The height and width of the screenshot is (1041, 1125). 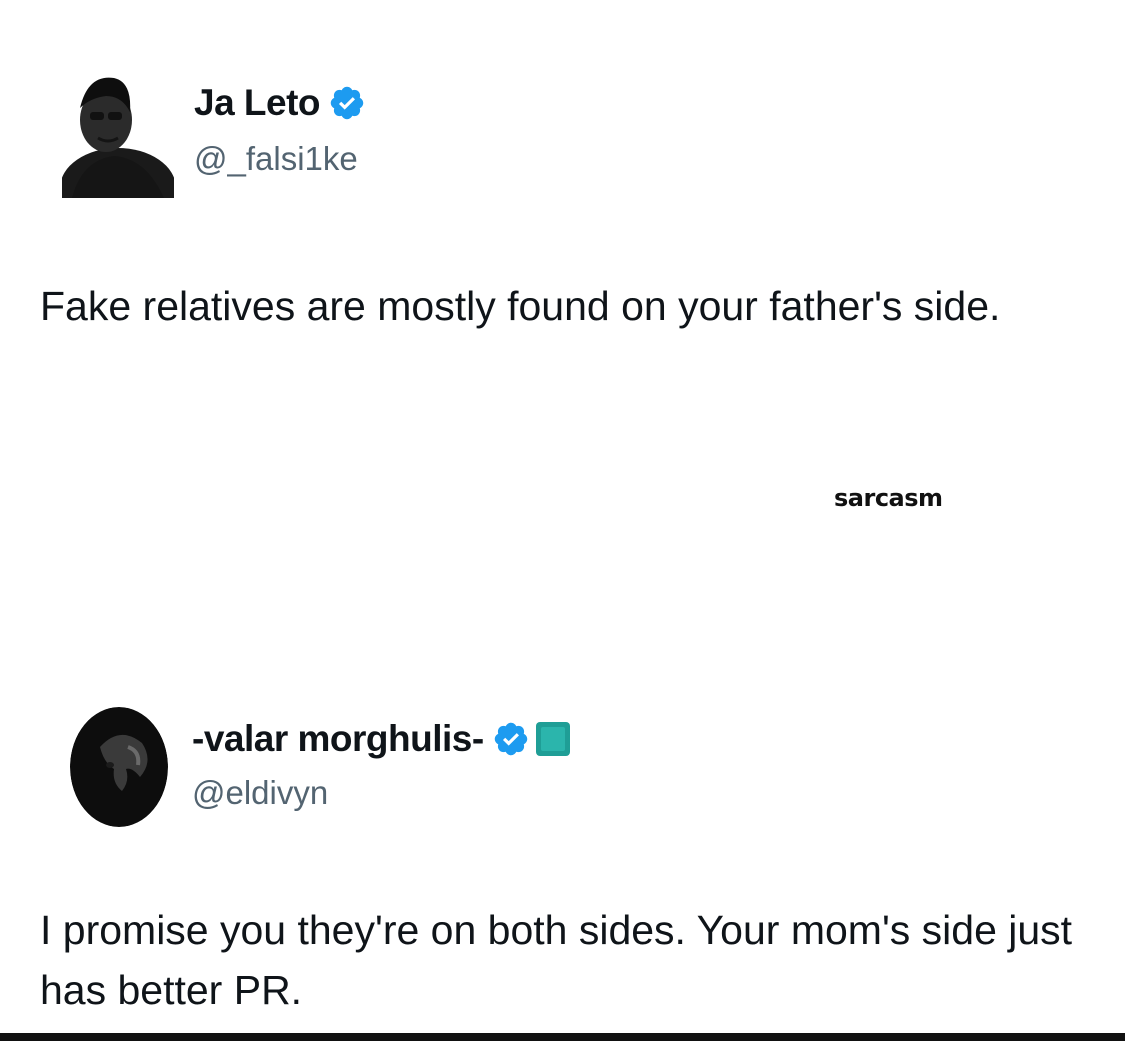 What do you see at coordinates (511, 739) in the screenshot?
I see `verified-badge-icon` at bounding box center [511, 739].